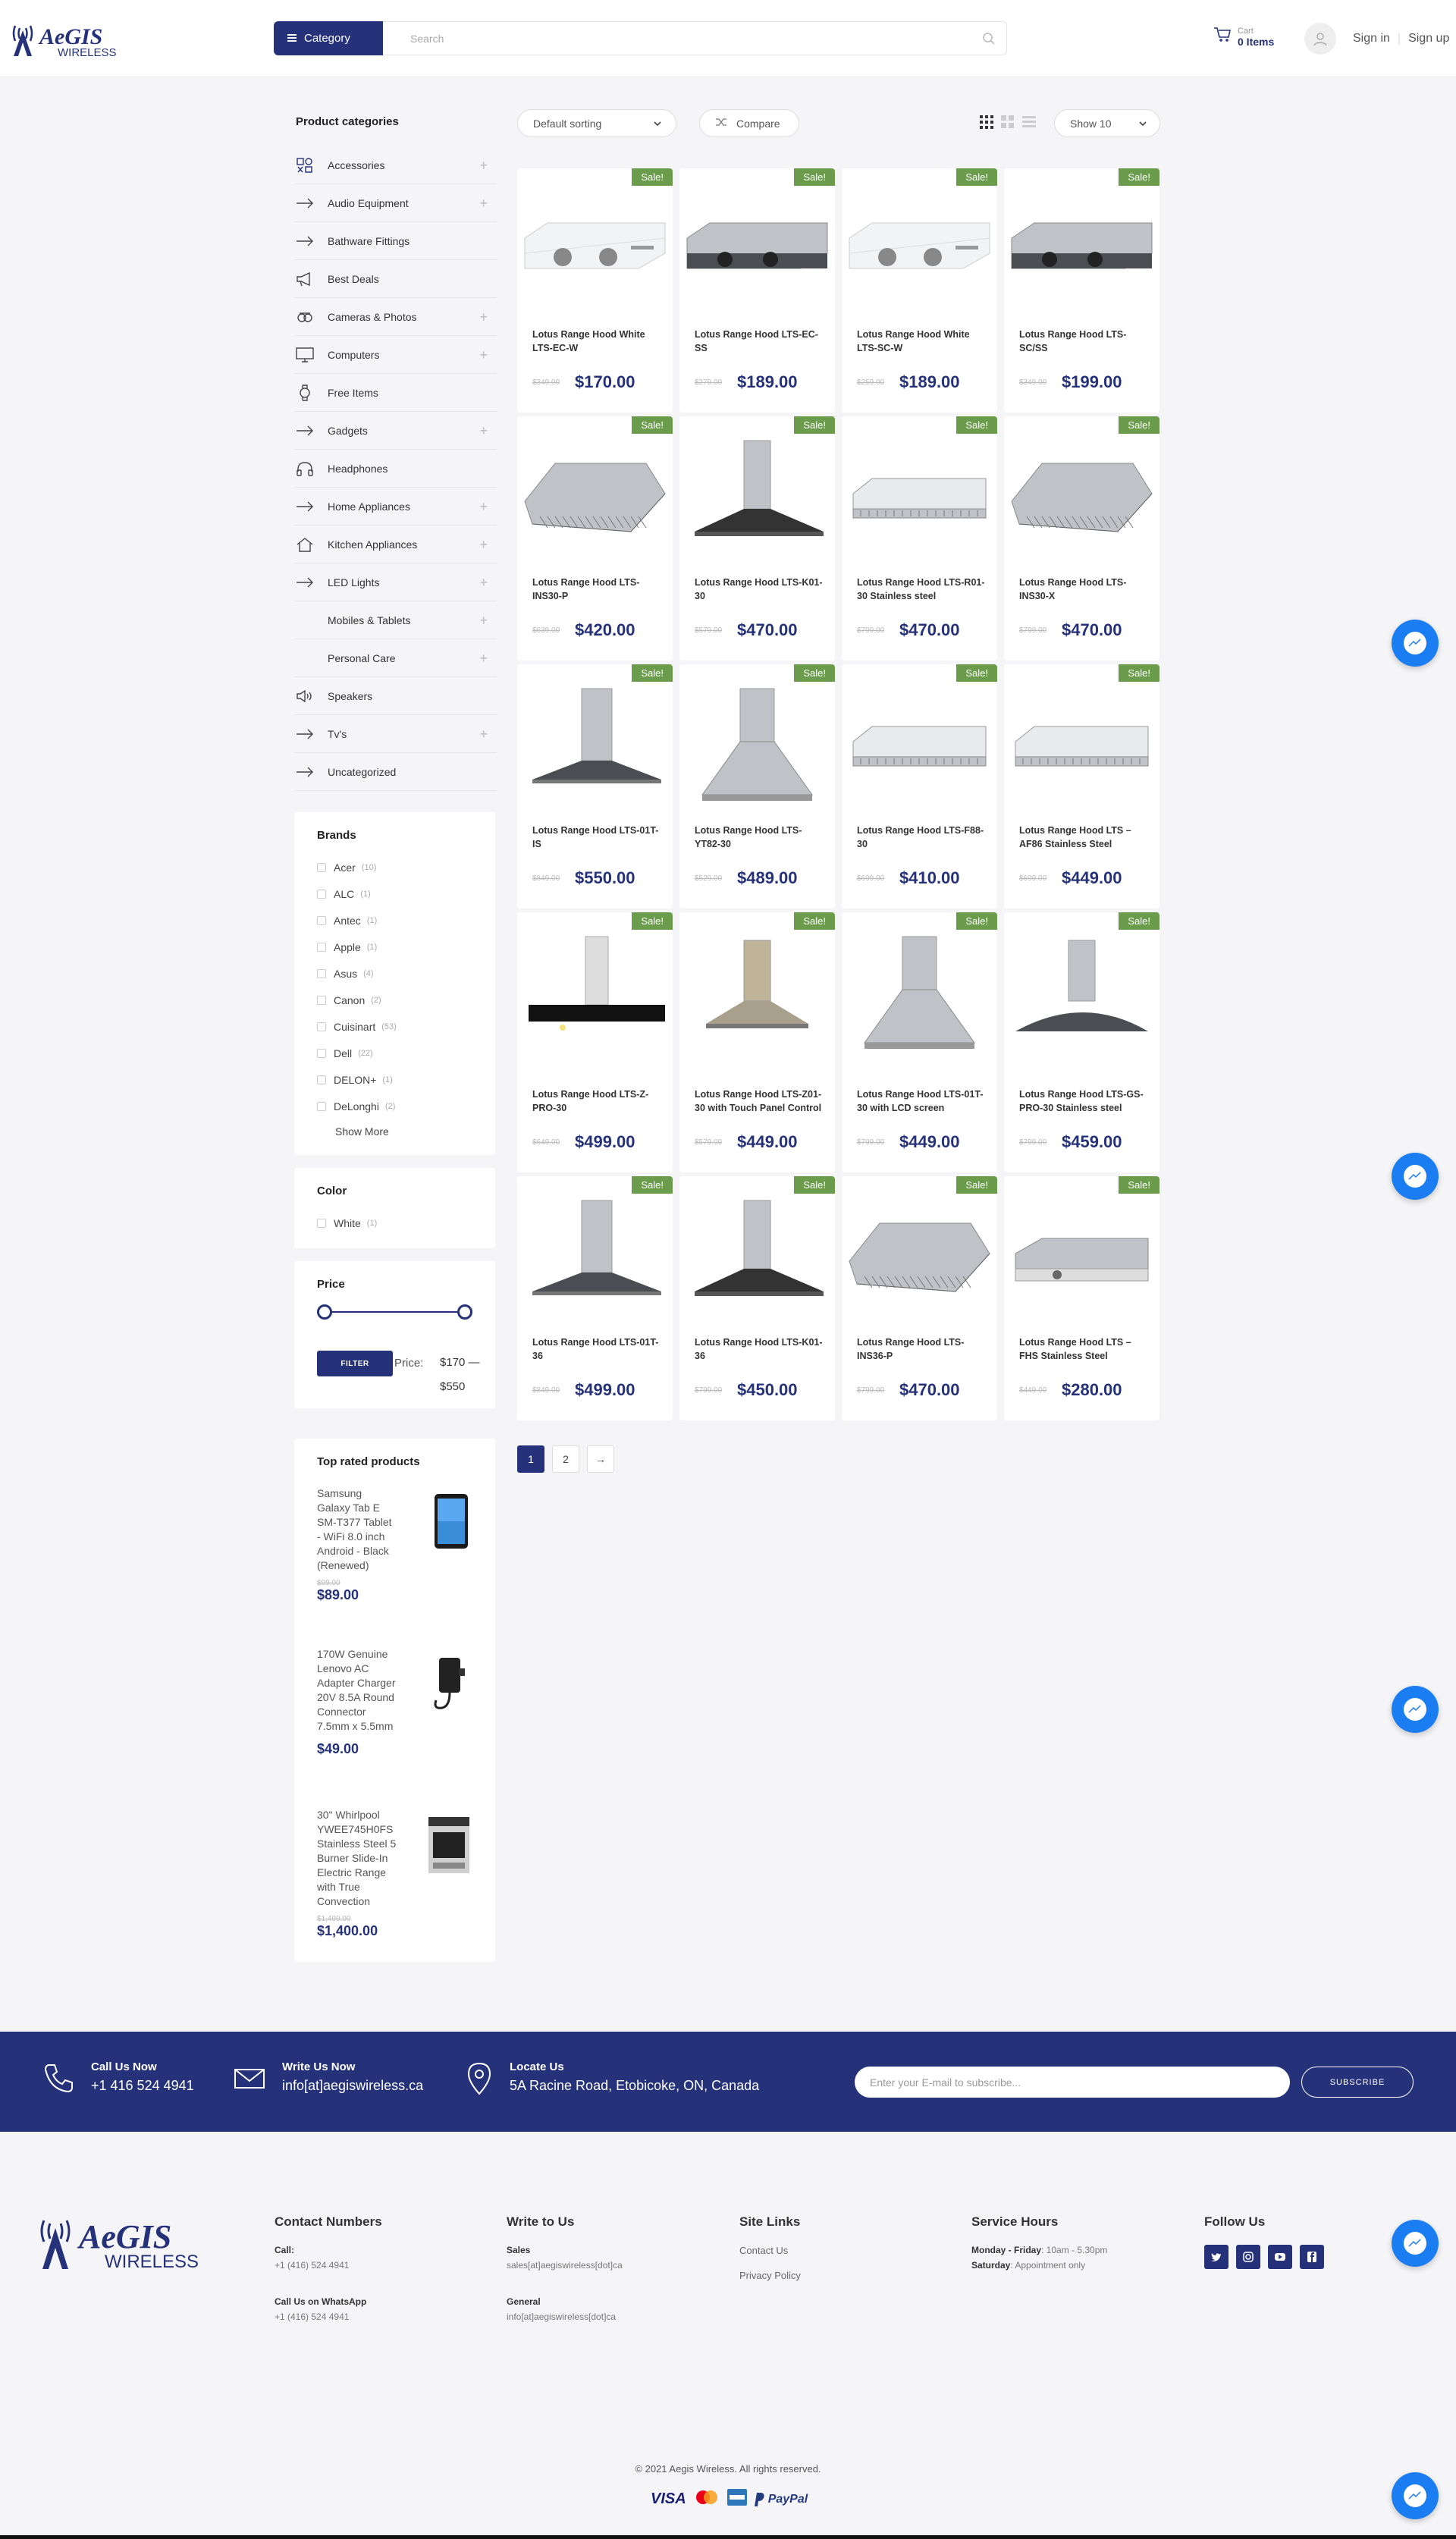  What do you see at coordinates (395, 734) in the screenshot?
I see `sidebar-item-tv-s: Tv's +` at bounding box center [395, 734].